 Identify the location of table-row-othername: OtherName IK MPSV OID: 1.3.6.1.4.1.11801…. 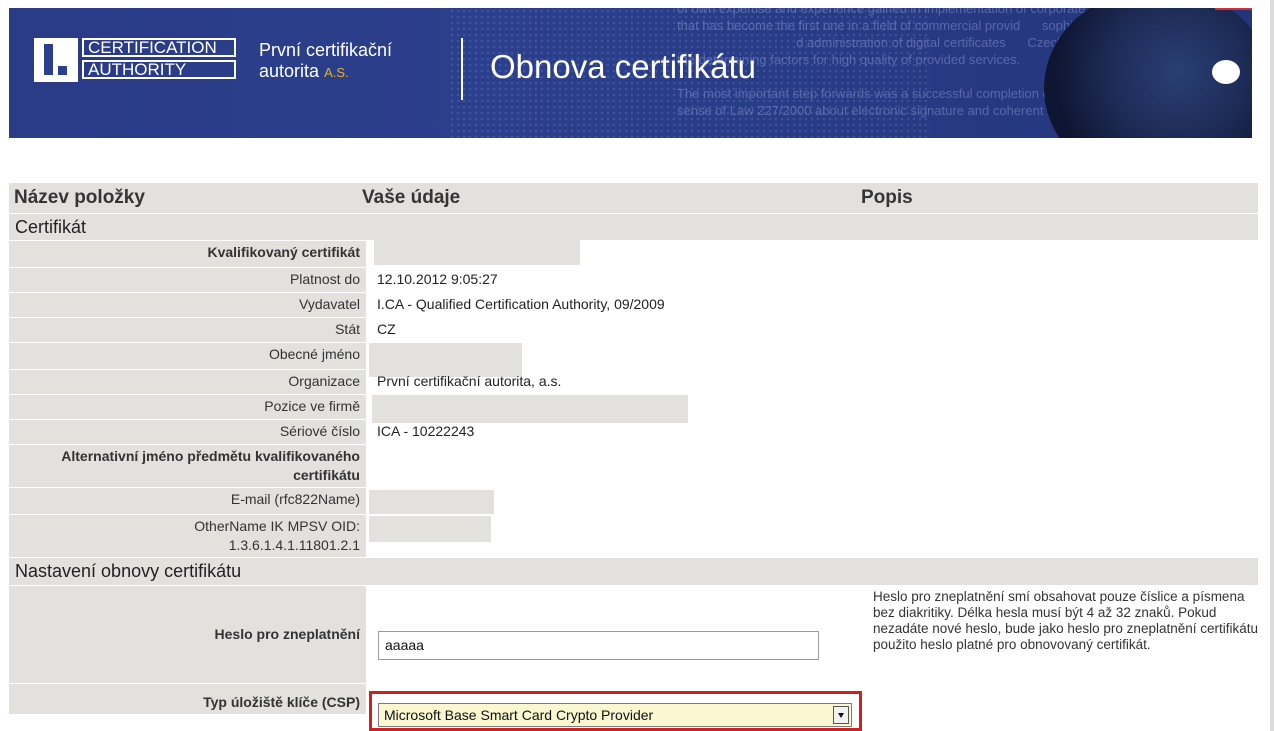
(633, 536).